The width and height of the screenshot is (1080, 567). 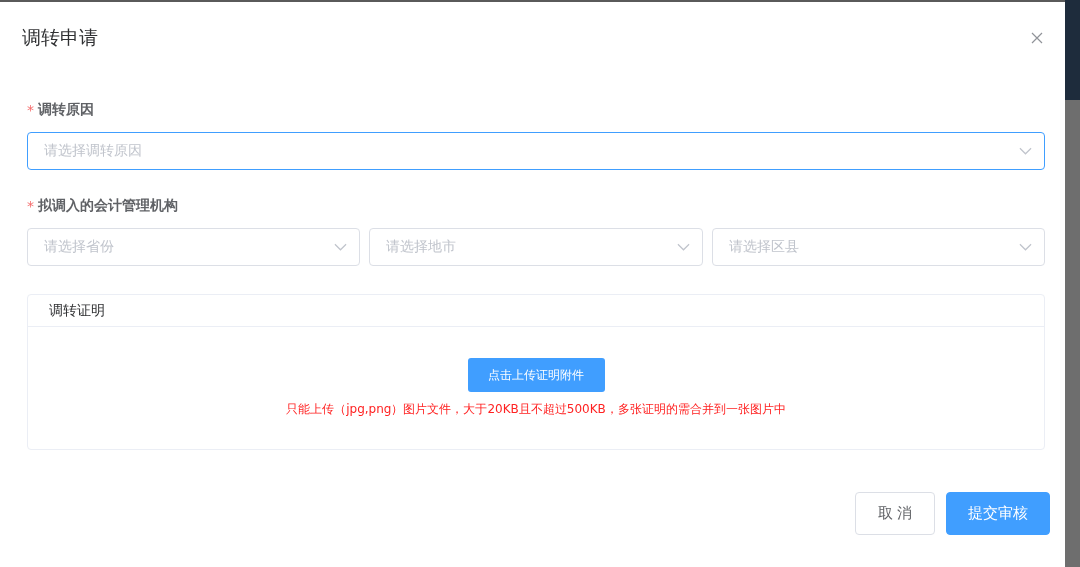 I want to click on select-field: 请选择省份, so click(x=194, y=247).